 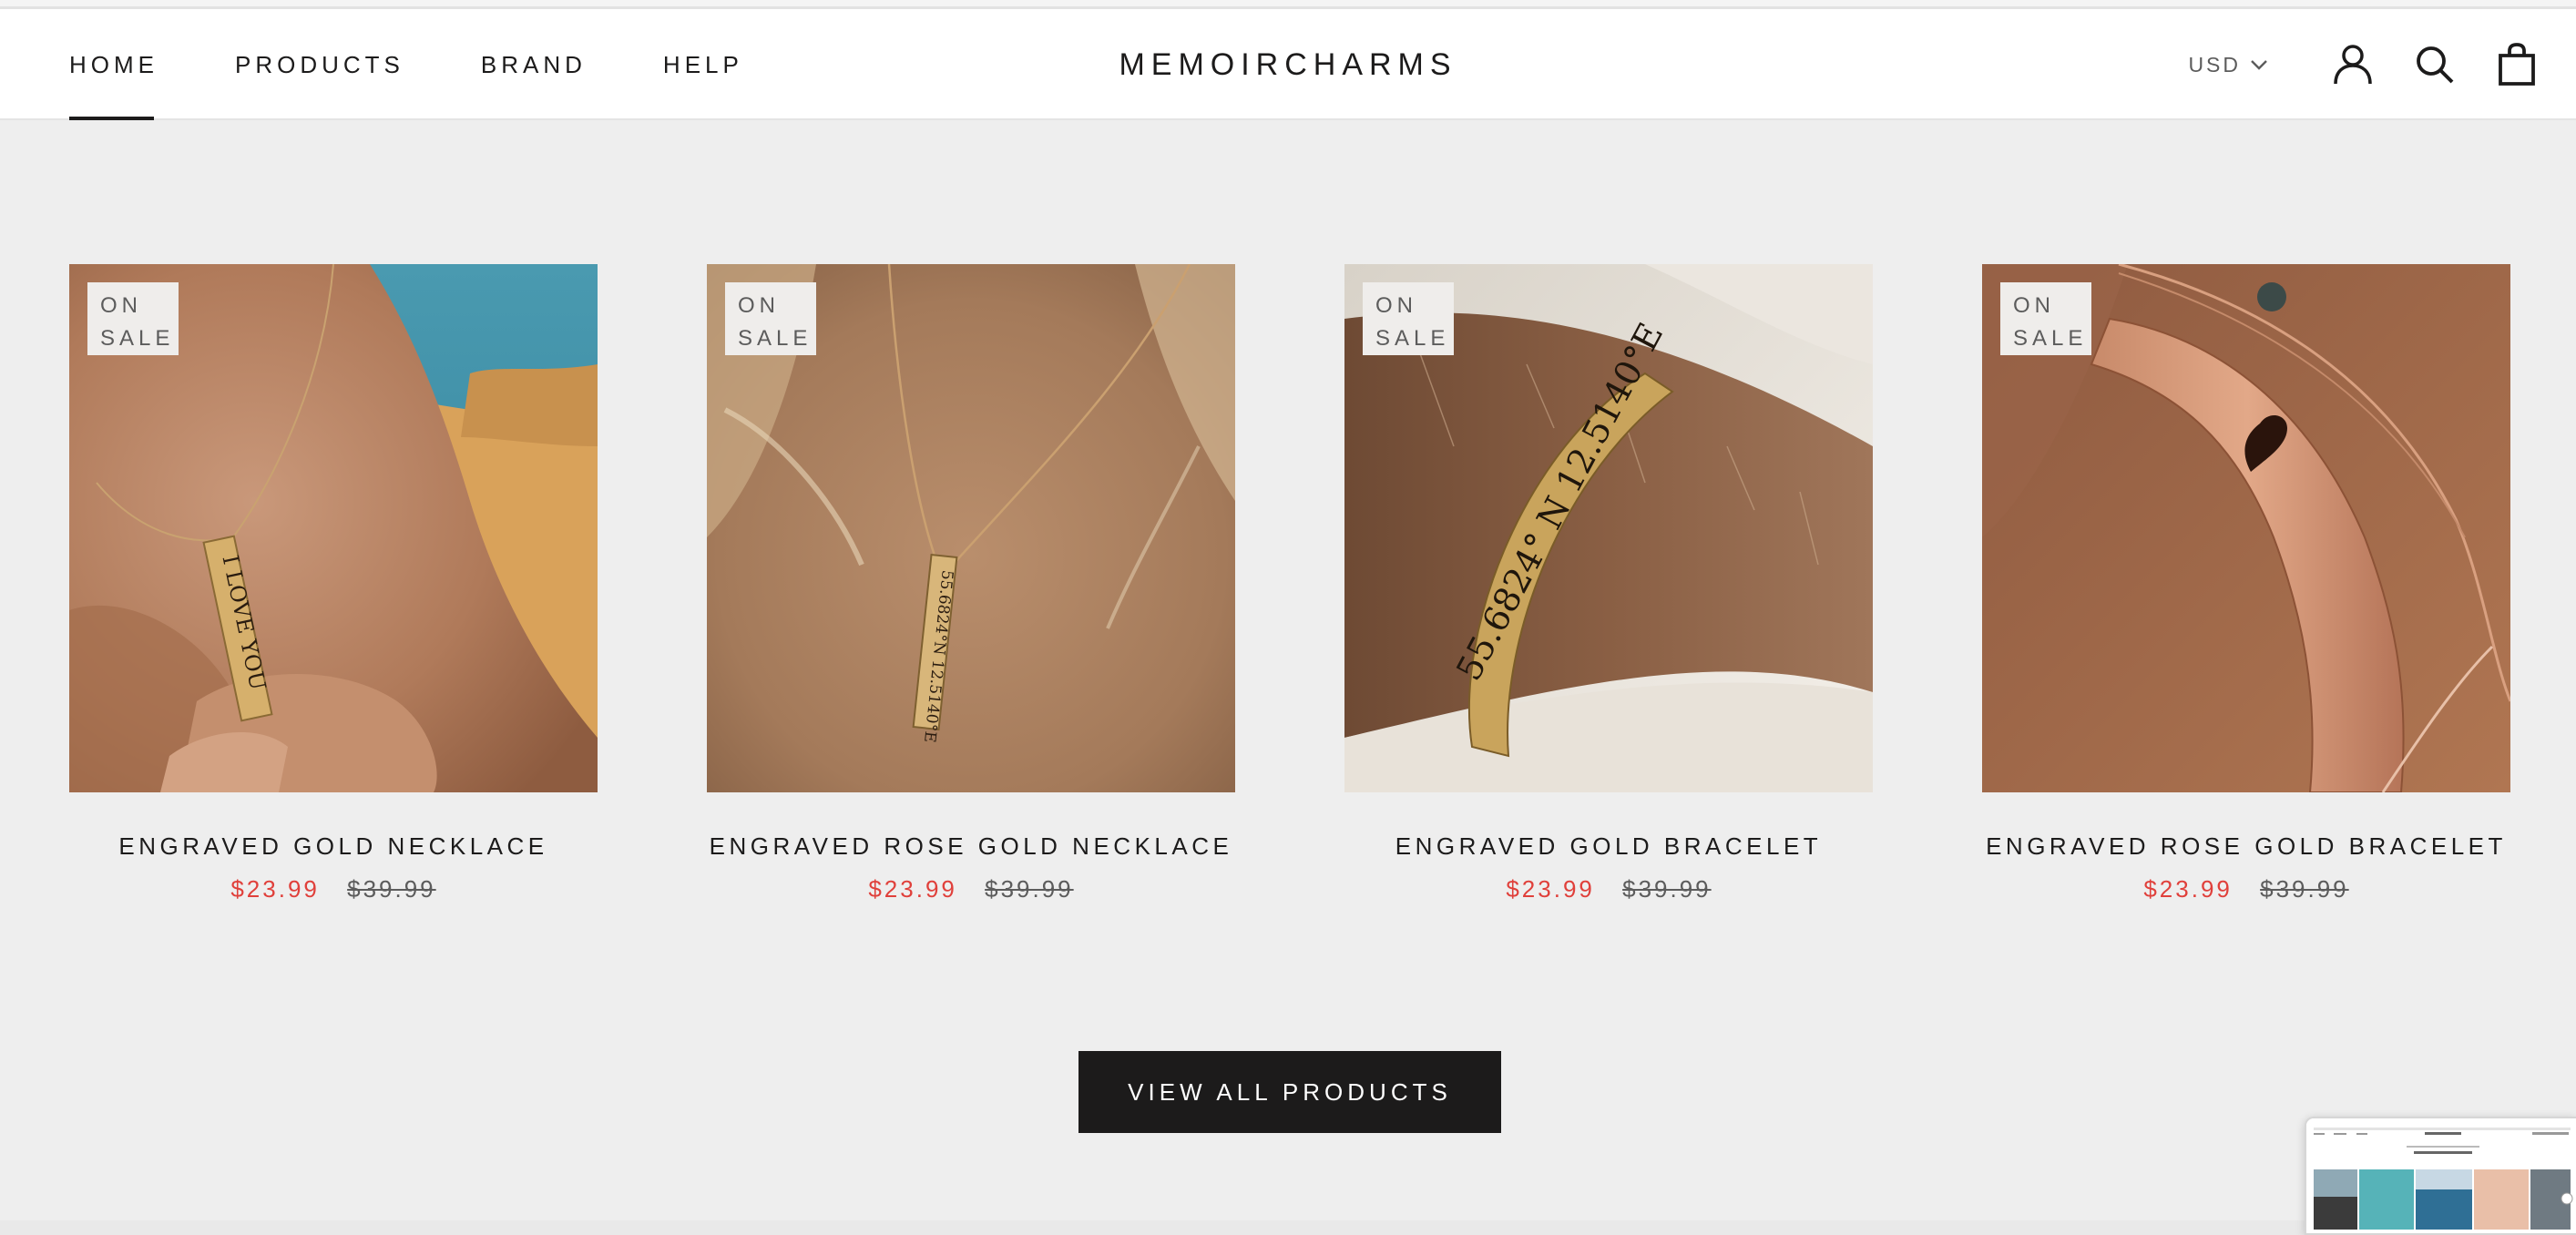 I want to click on account-icon, so click(x=2353, y=64).